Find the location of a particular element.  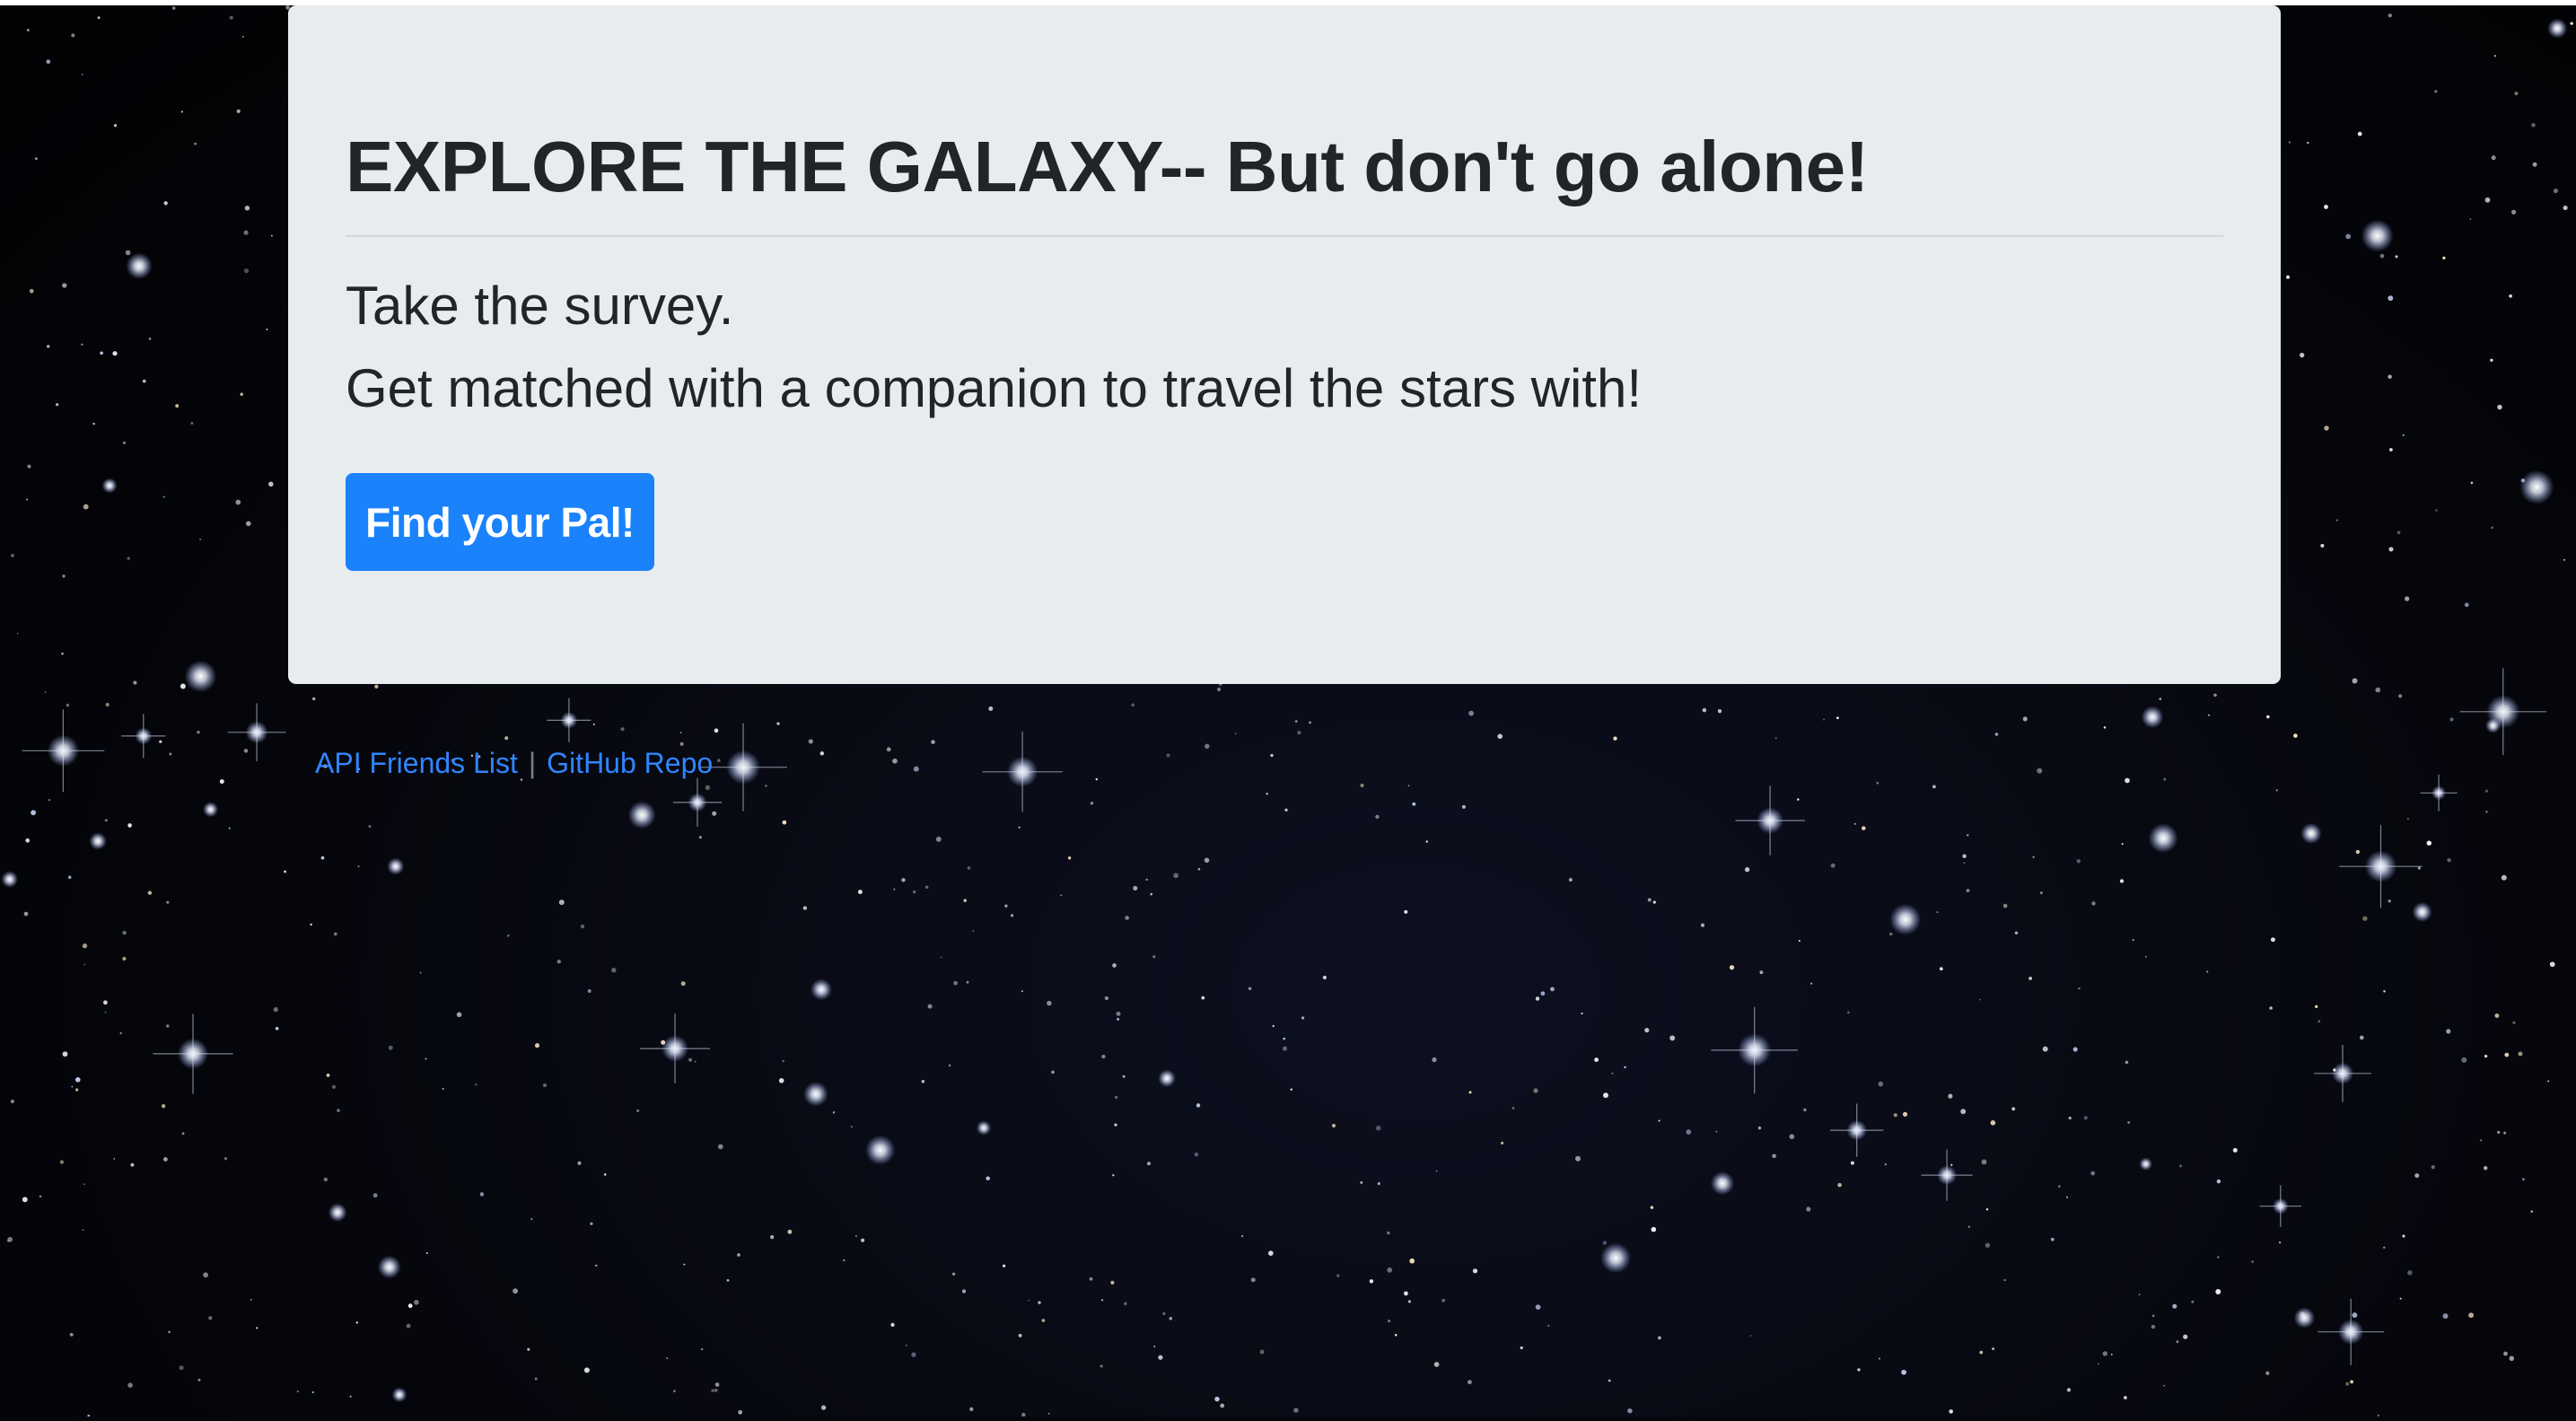

github-repo-link: GitHub Repo is located at coordinates (630, 763).